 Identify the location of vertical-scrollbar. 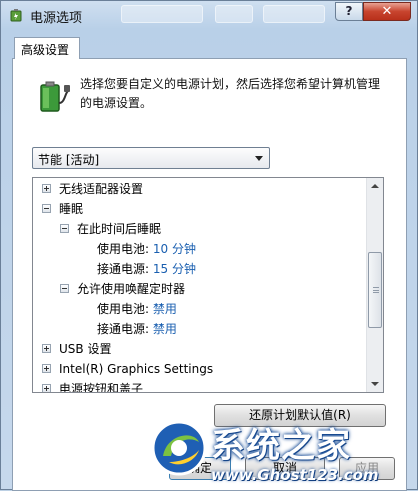
(374, 285).